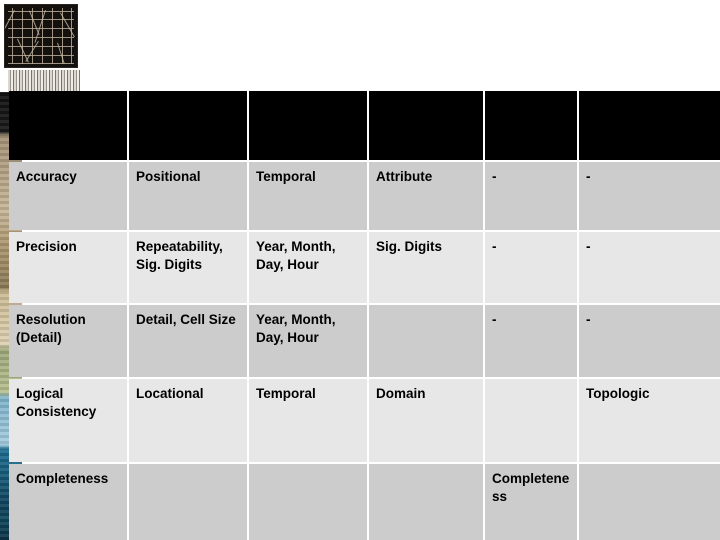  What do you see at coordinates (188, 420) in the screenshot?
I see `cell-logical-consistency-space: Locational` at bounding box center [188, 420].